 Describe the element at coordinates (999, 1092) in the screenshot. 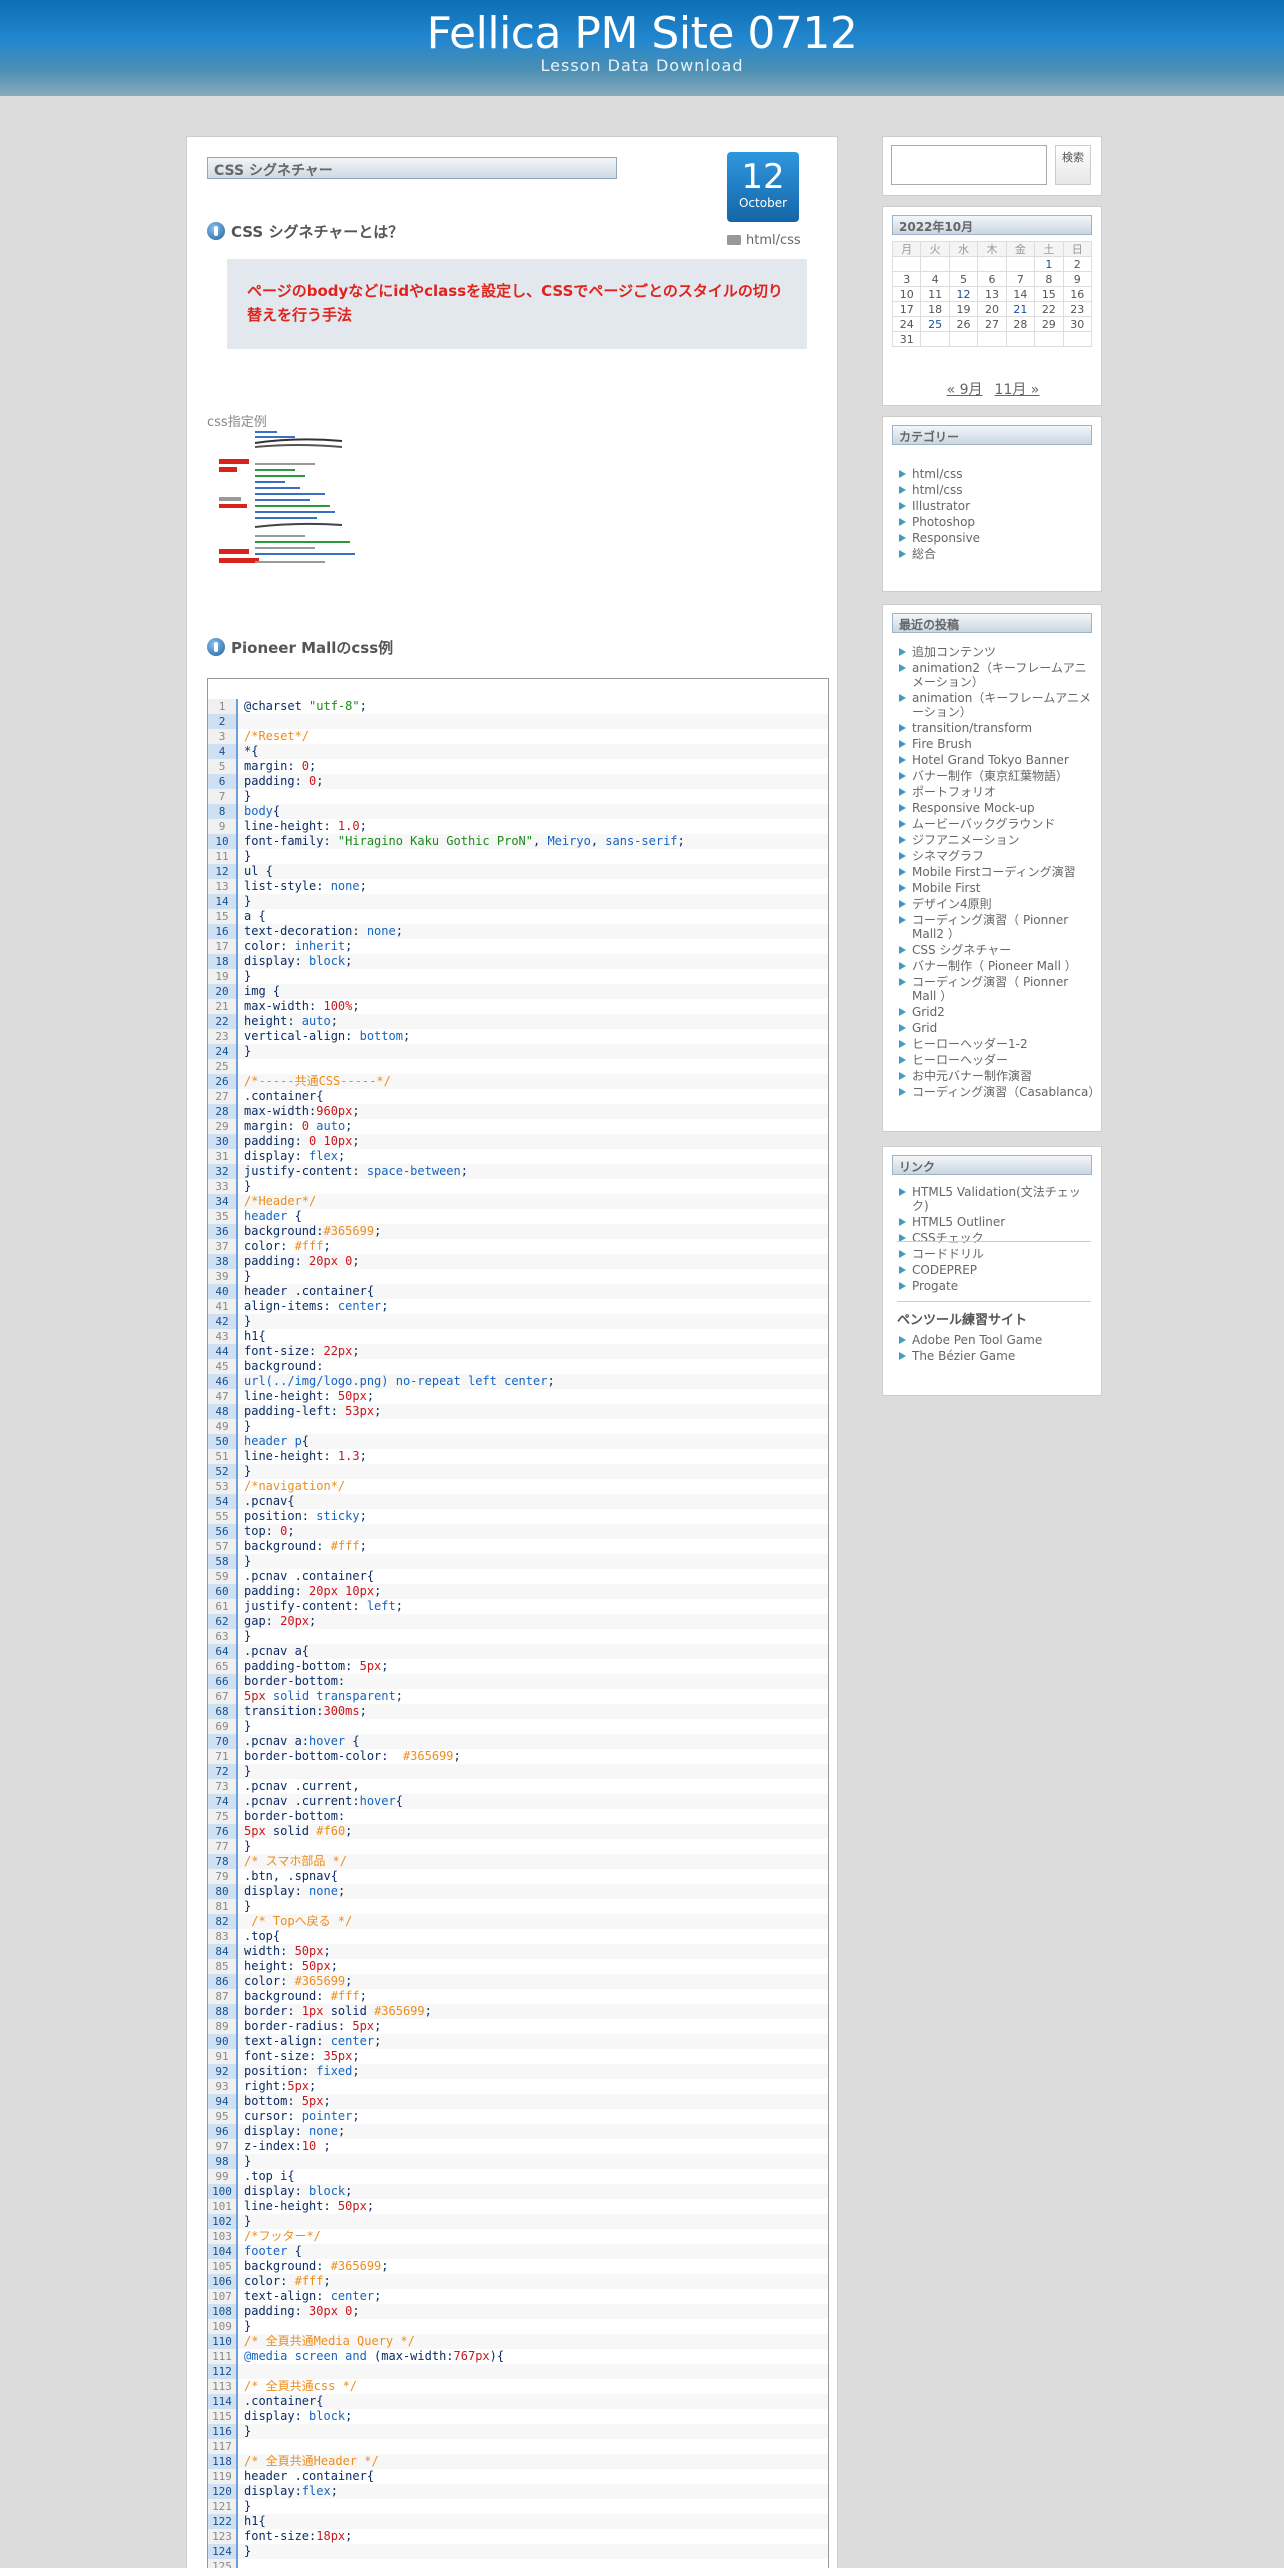

I see `recent-post-link: コーディング演習（Casablanca）` at that location.